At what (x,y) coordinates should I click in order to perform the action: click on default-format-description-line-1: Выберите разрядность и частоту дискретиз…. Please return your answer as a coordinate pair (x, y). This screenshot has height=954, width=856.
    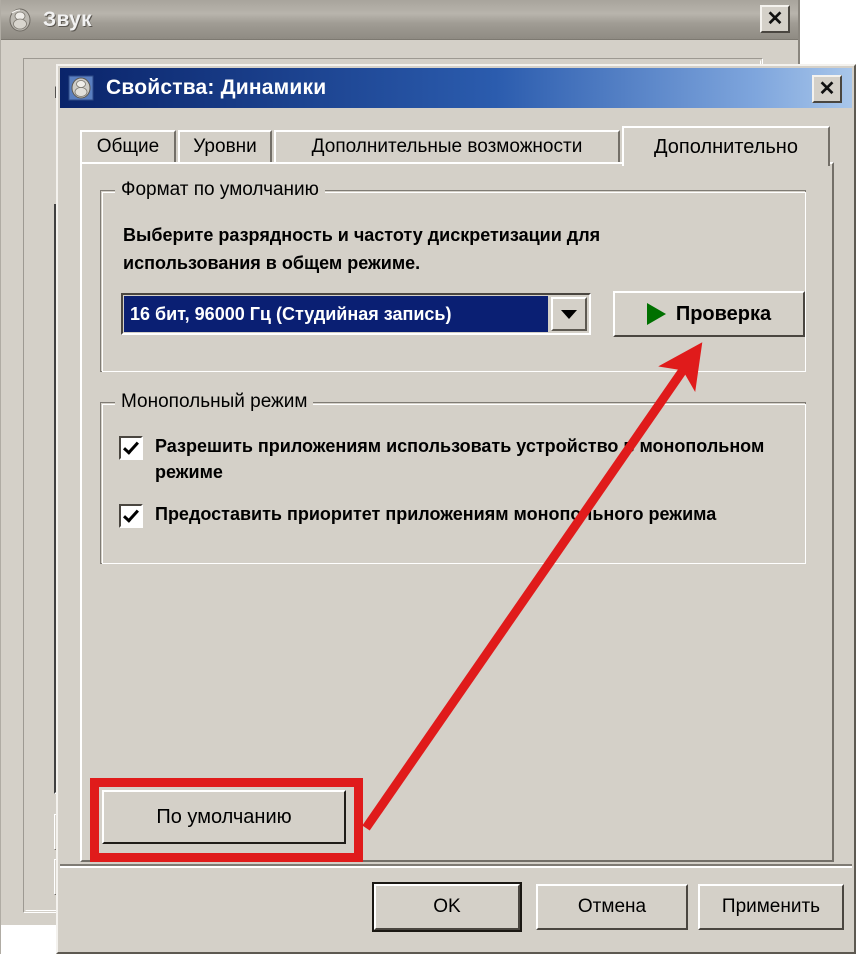
    Looking at the image, I should click on (362, 235).